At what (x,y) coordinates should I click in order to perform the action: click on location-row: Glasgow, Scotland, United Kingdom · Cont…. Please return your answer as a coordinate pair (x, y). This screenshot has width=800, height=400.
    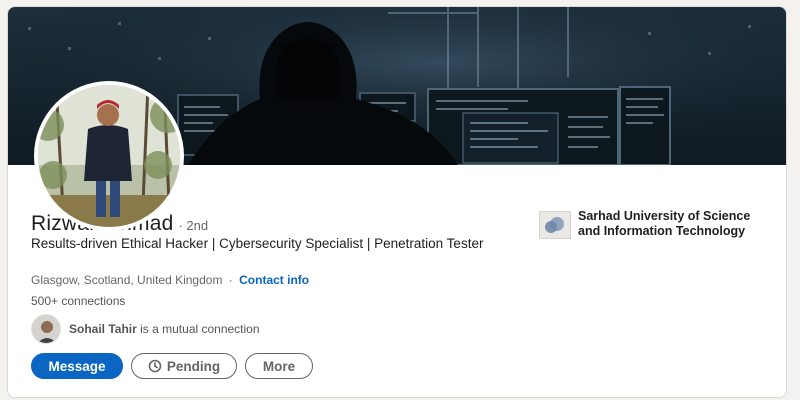
    Looking at the image, I should click on (170, 280).